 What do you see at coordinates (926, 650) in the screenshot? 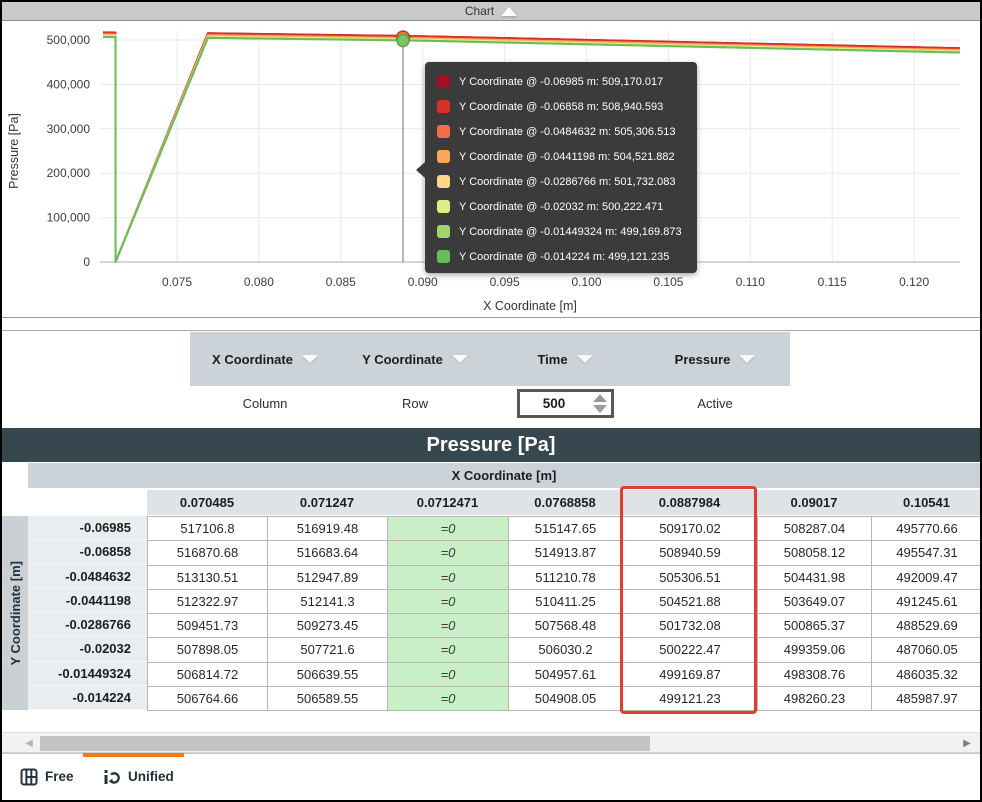
I see `table-cell: 487060.05` at bounding box center [926, 650].